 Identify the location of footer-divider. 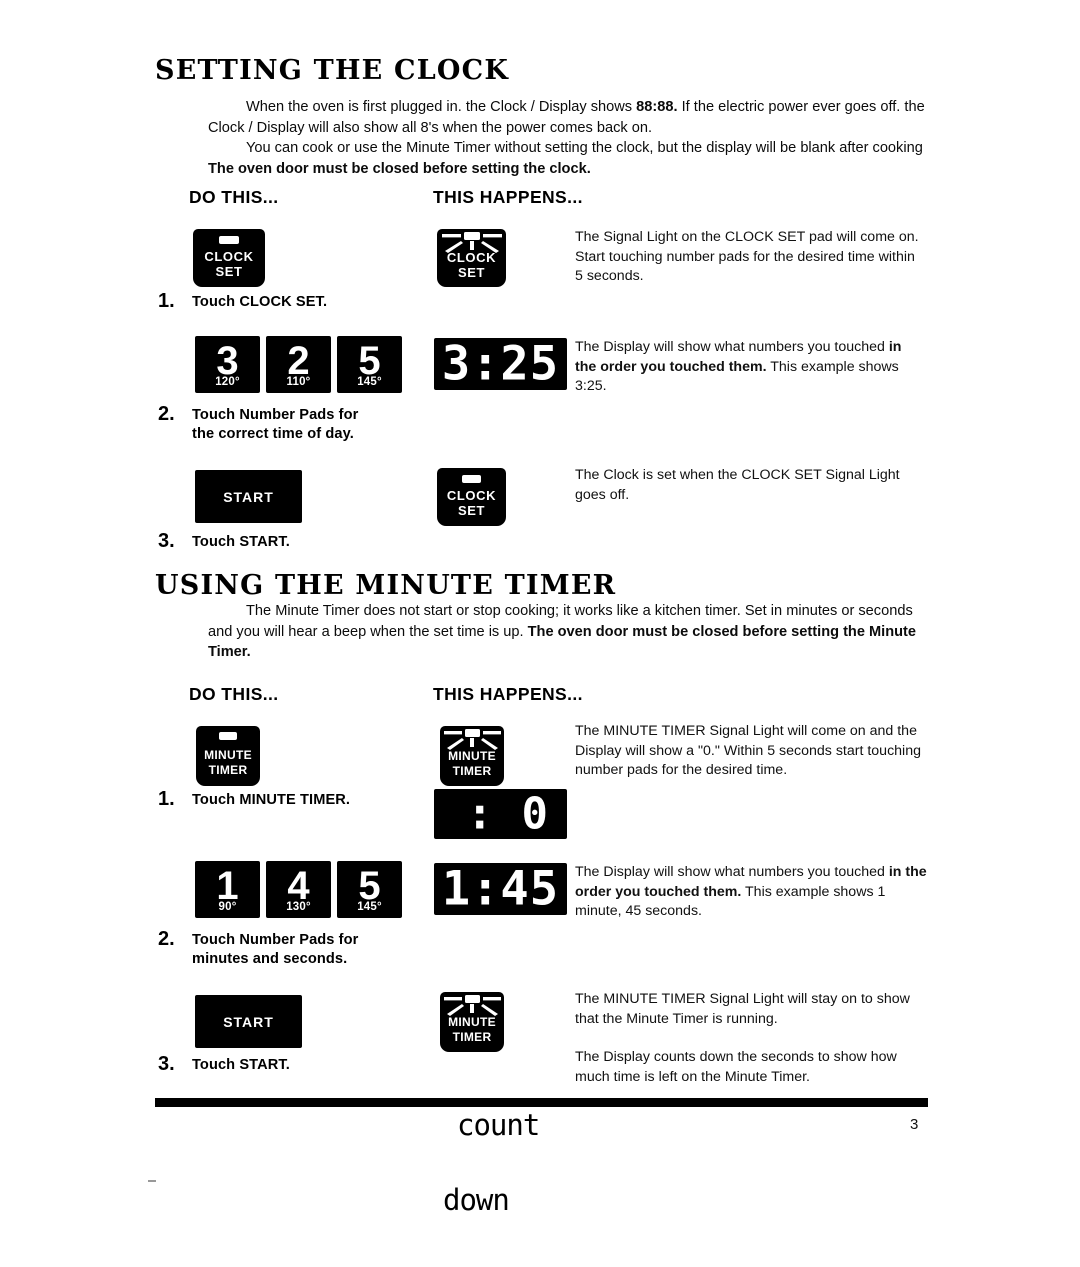
(541, 1102).